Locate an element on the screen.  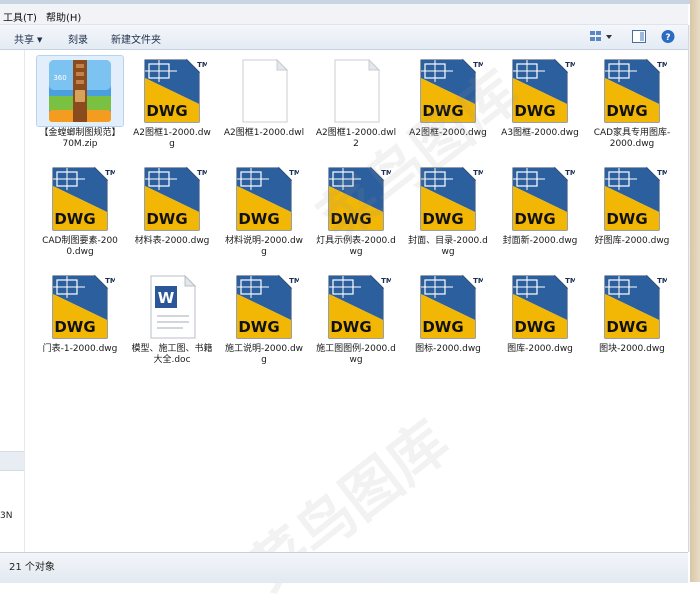
file-item: DWG TM A2图框-2000.dwg is located at coordinates (448, 108).